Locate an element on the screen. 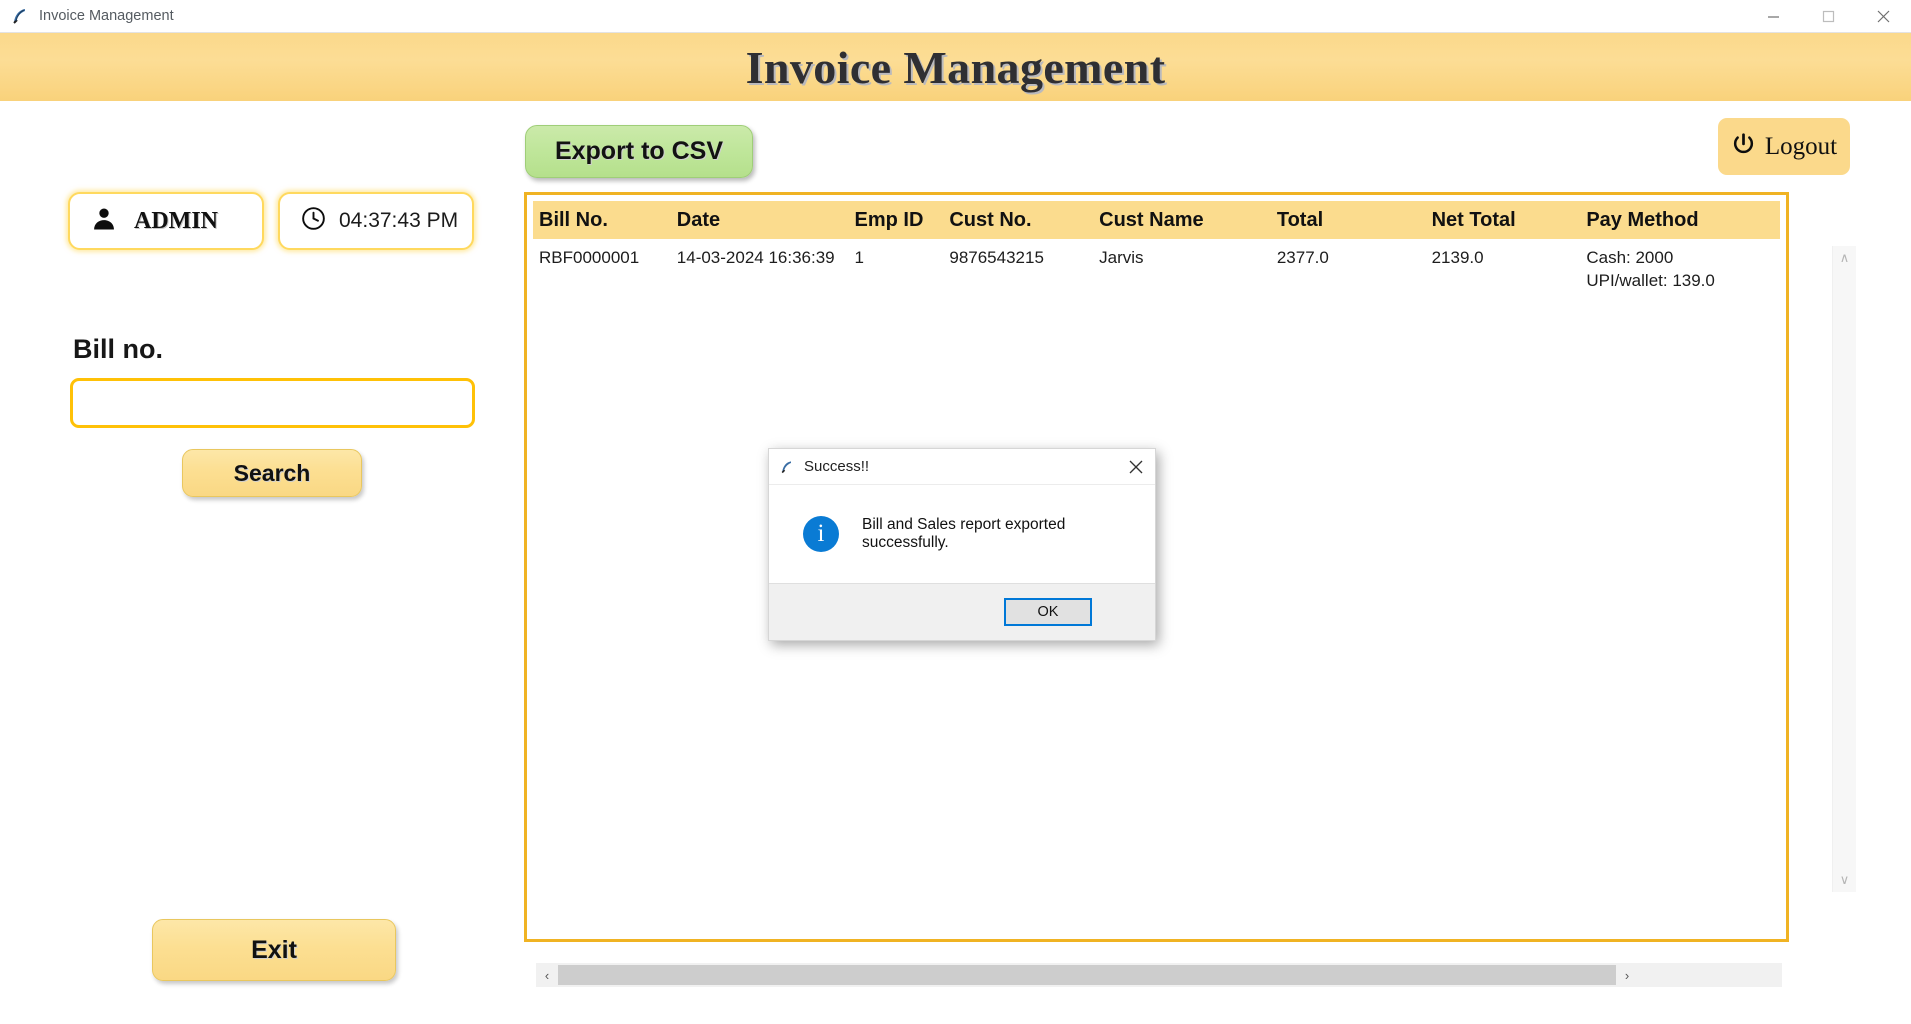 This screenshot has height=1024, width=1911. search-button: Search is located at coordinates (272, 473).